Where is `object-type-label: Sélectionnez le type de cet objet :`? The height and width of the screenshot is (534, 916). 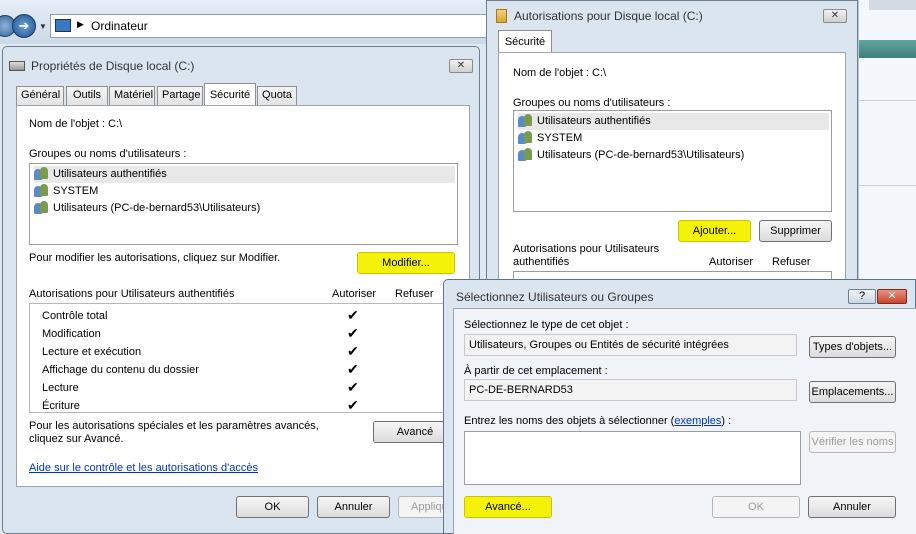
object-type-label: Sélectionnez le type de cet objet : is located at coordinates (546, 325).